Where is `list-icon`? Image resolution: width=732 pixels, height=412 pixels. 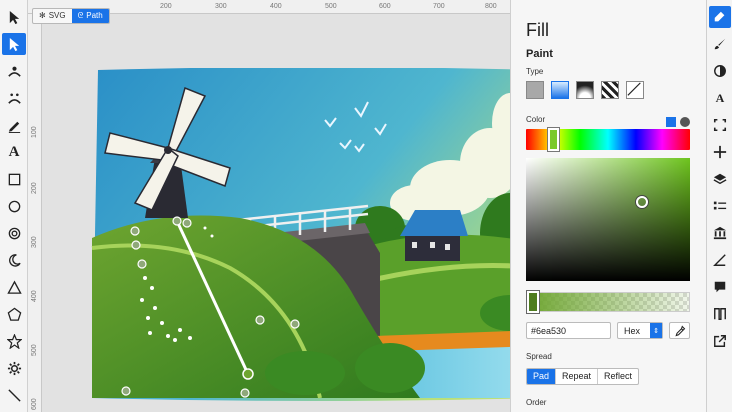
list-icon is located at coordinates (720, 206).